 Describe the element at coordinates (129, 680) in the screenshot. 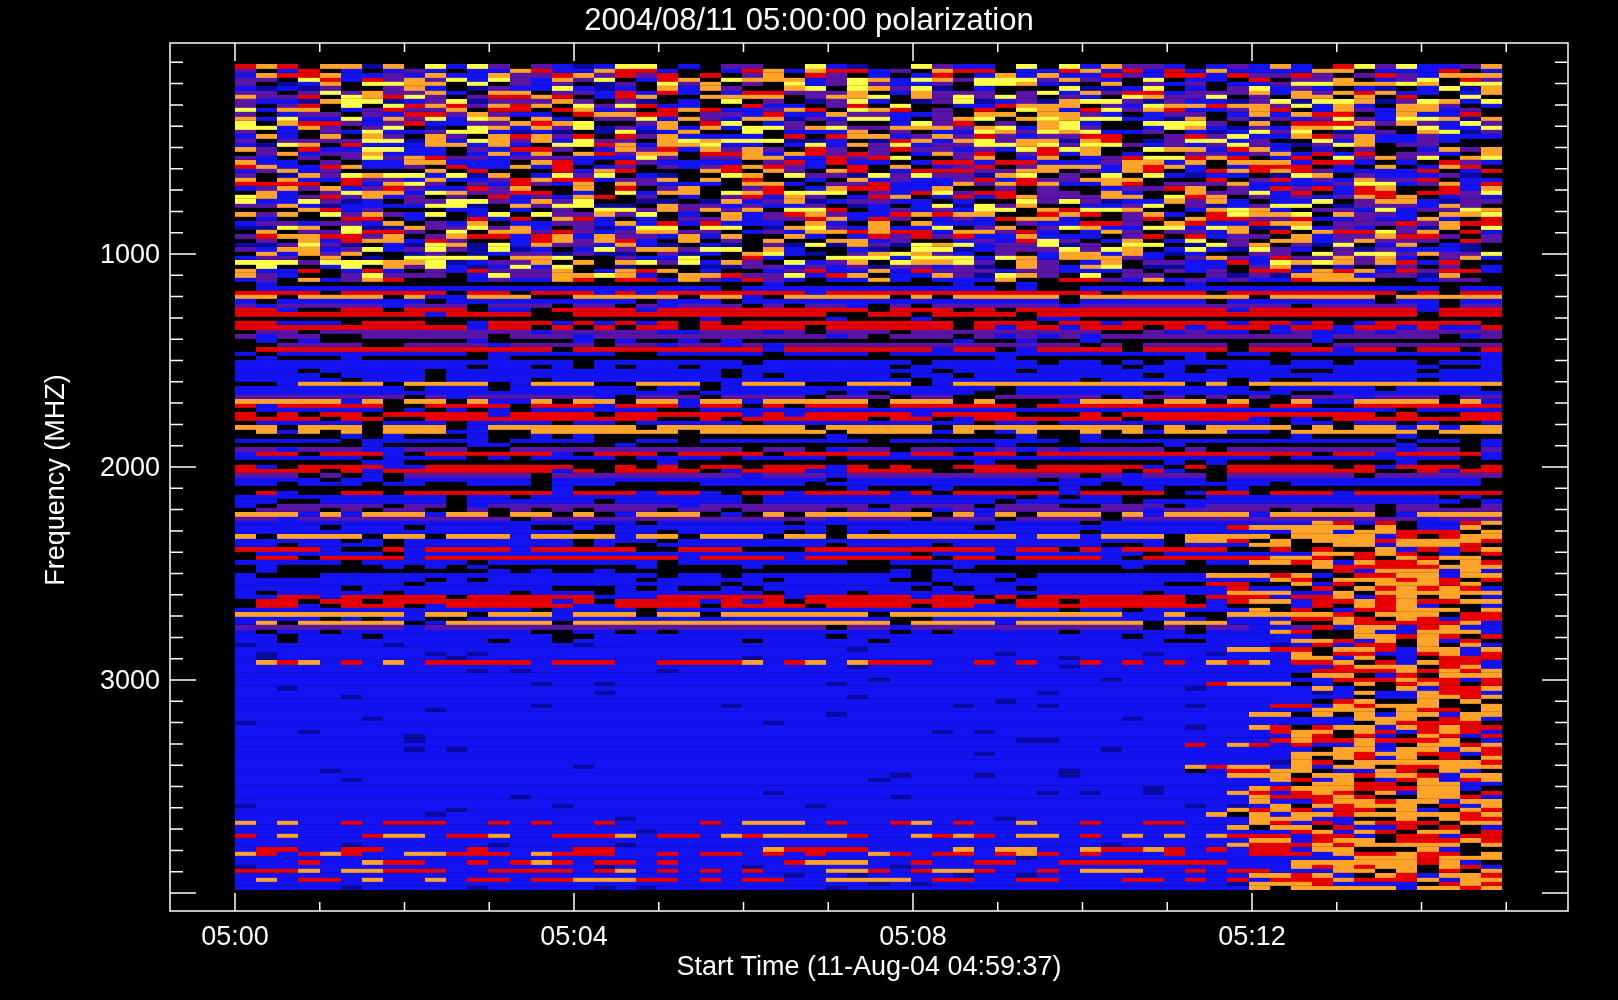

I see `y-tick-label: 3000` at that location.